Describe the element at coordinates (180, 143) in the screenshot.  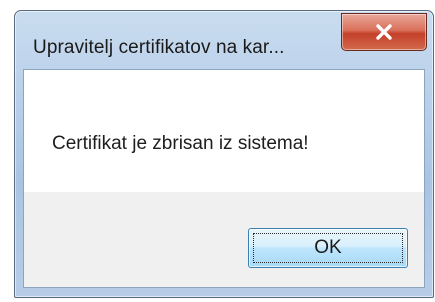
I see `message-text: Certifikat je zbrisan iz sistema!` at that location.